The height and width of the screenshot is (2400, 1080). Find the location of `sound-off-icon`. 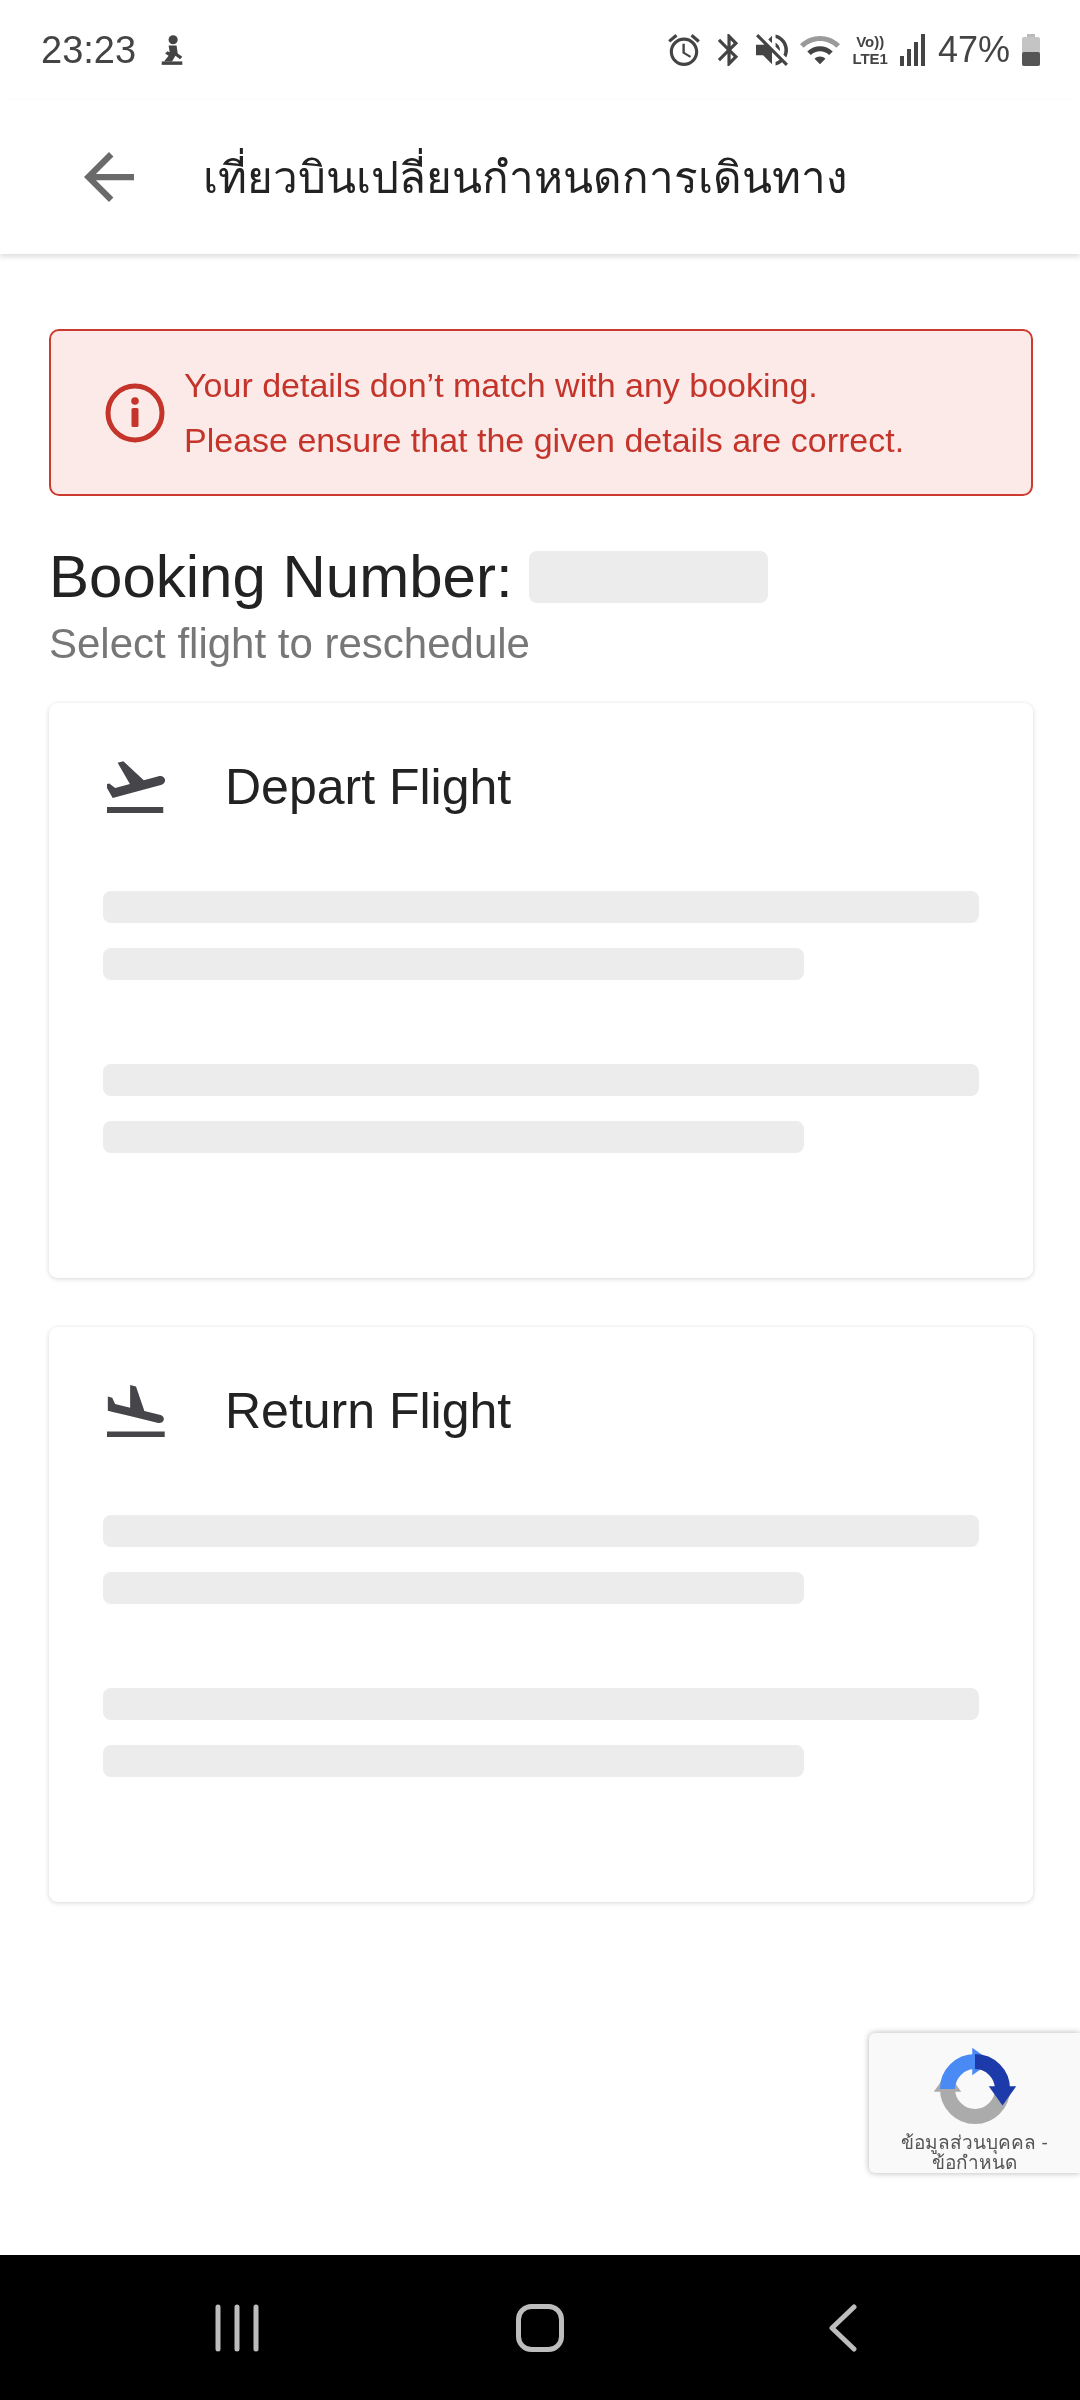

sound-off-icon is located at coordinates (772, 50).